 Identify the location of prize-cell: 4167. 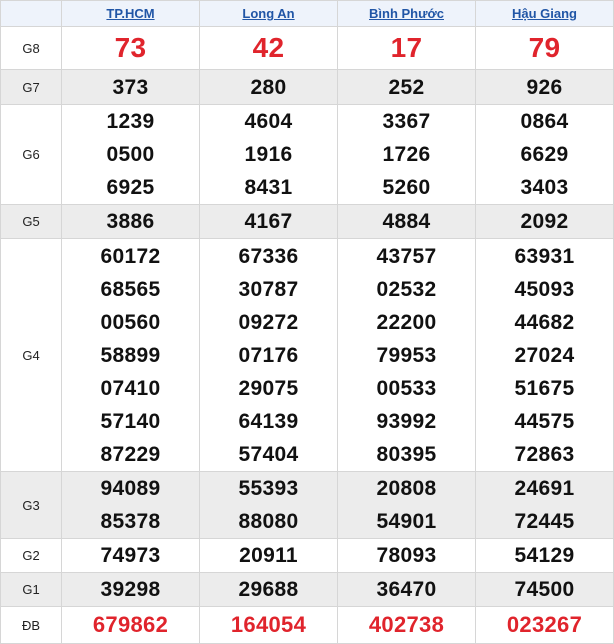
(268, 221).